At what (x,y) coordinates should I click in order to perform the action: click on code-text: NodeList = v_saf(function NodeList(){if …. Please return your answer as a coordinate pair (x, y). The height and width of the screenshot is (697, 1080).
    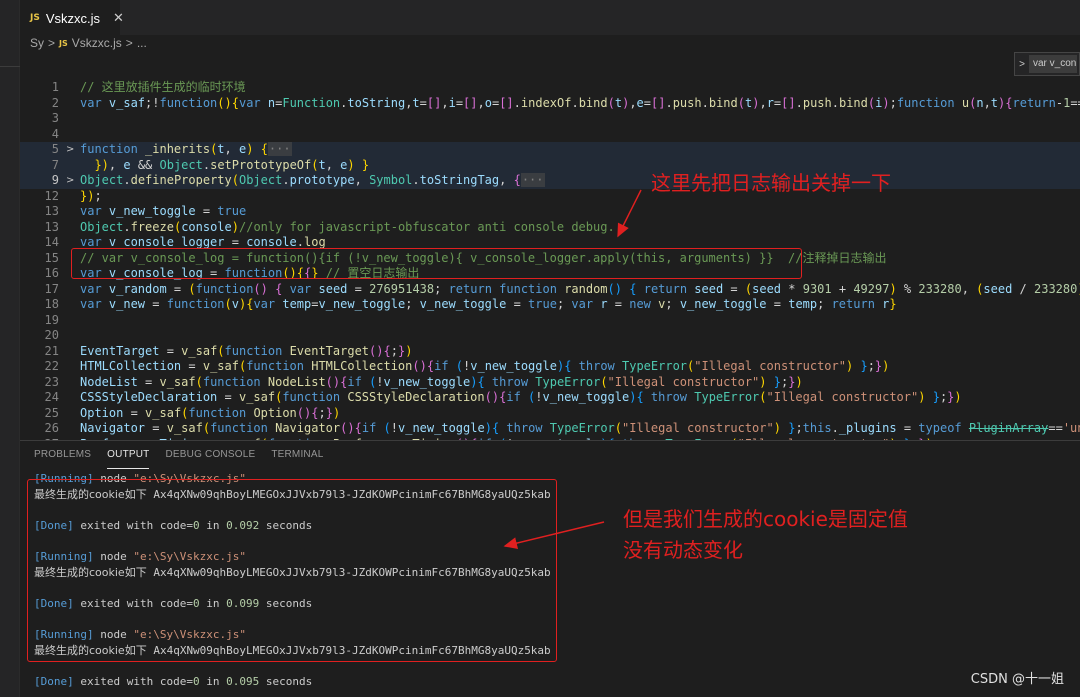
    Looking at the image, I should click on (441, 381).